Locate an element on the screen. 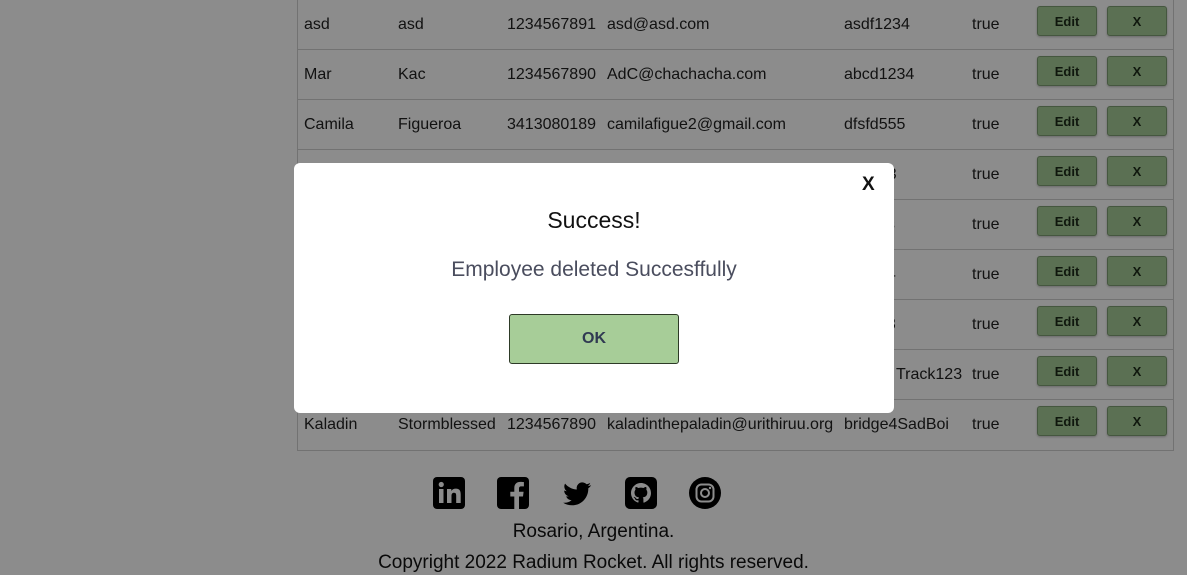 This screenshot has height=575, width=1187. close-icon: X is located at coordinates (868, 185).